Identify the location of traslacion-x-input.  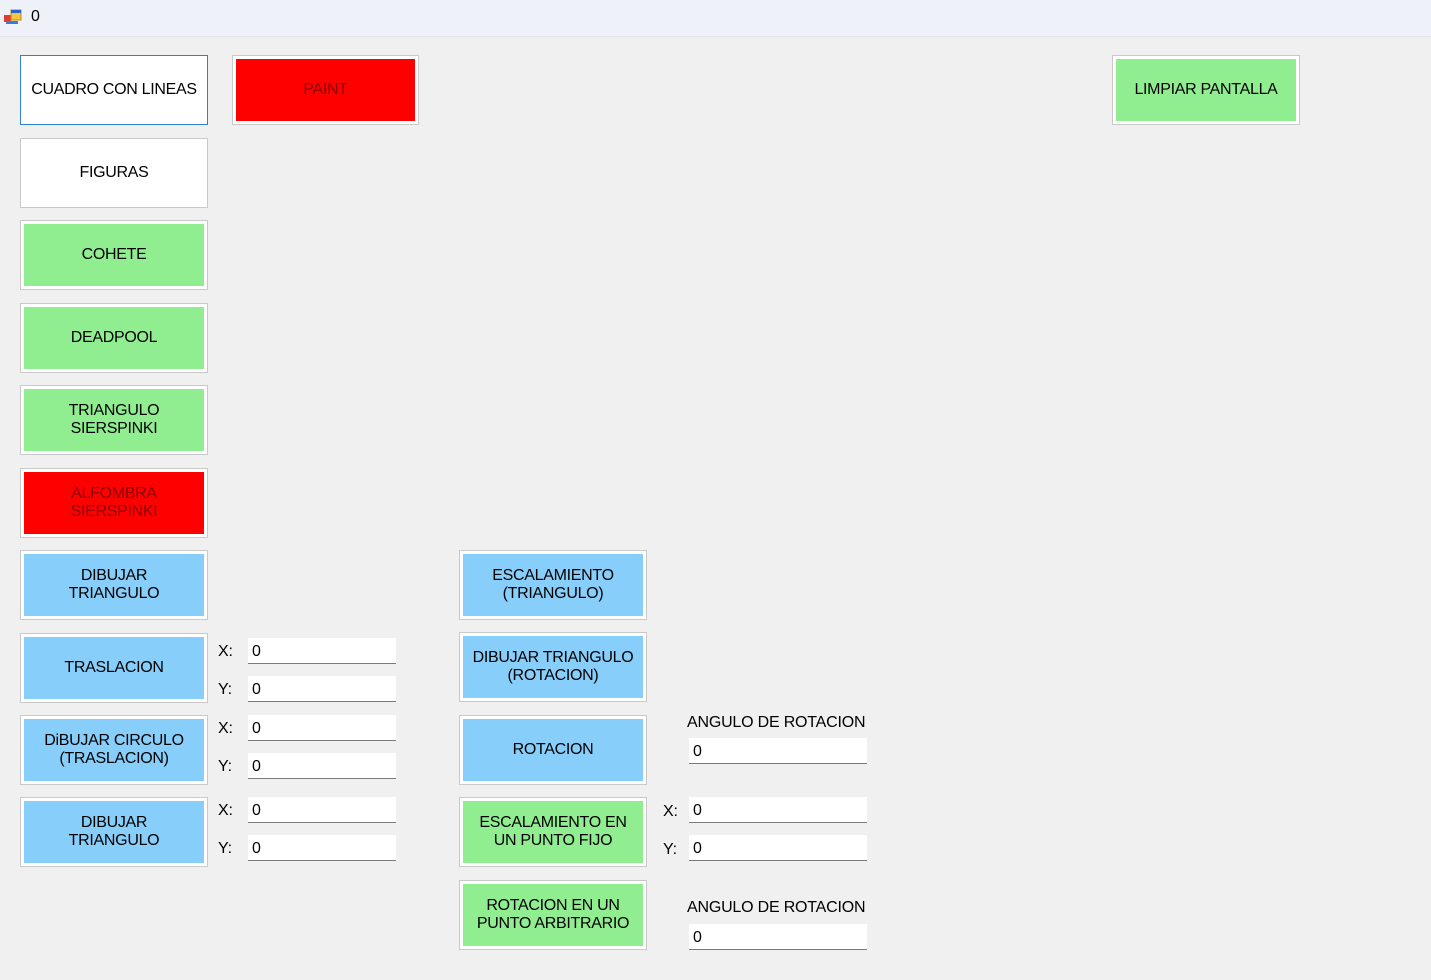
(322, 651).